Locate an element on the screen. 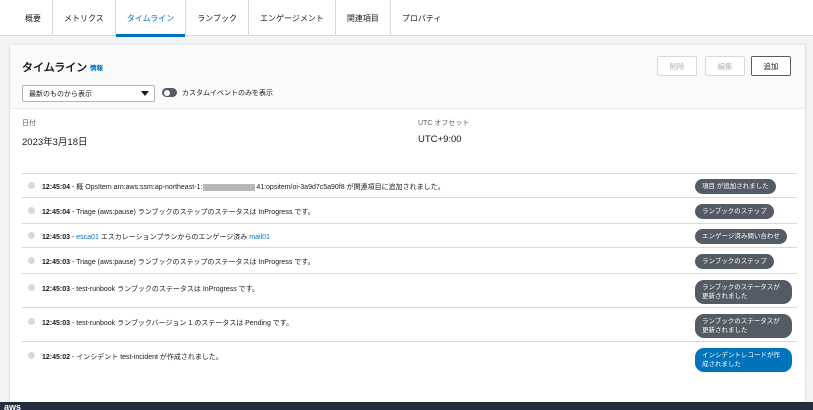 Image resolution: width=813 pixels, height=410 pixels. aws-logo: aws is located at coordinates (13, 406).